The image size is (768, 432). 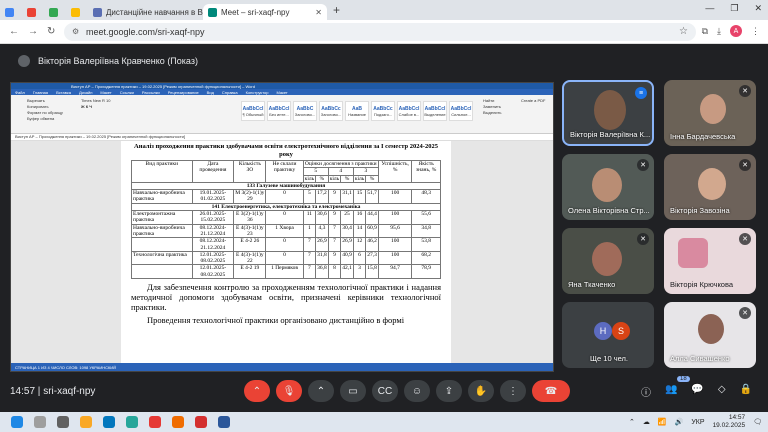 What do you see at coordinates (309, 196) in the screenshot?
I see `table-cell: 5` at bounding box center [309, 196].